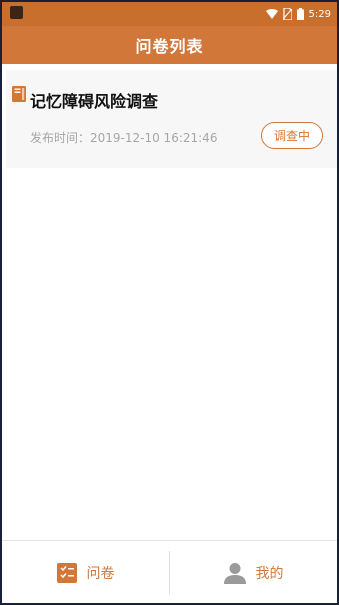 The height and width of the screenshot is (605, 339). Describe the element at coordinates (100, 573) in the screenshot. I see `nav-label-survey: 问卷` at that location.